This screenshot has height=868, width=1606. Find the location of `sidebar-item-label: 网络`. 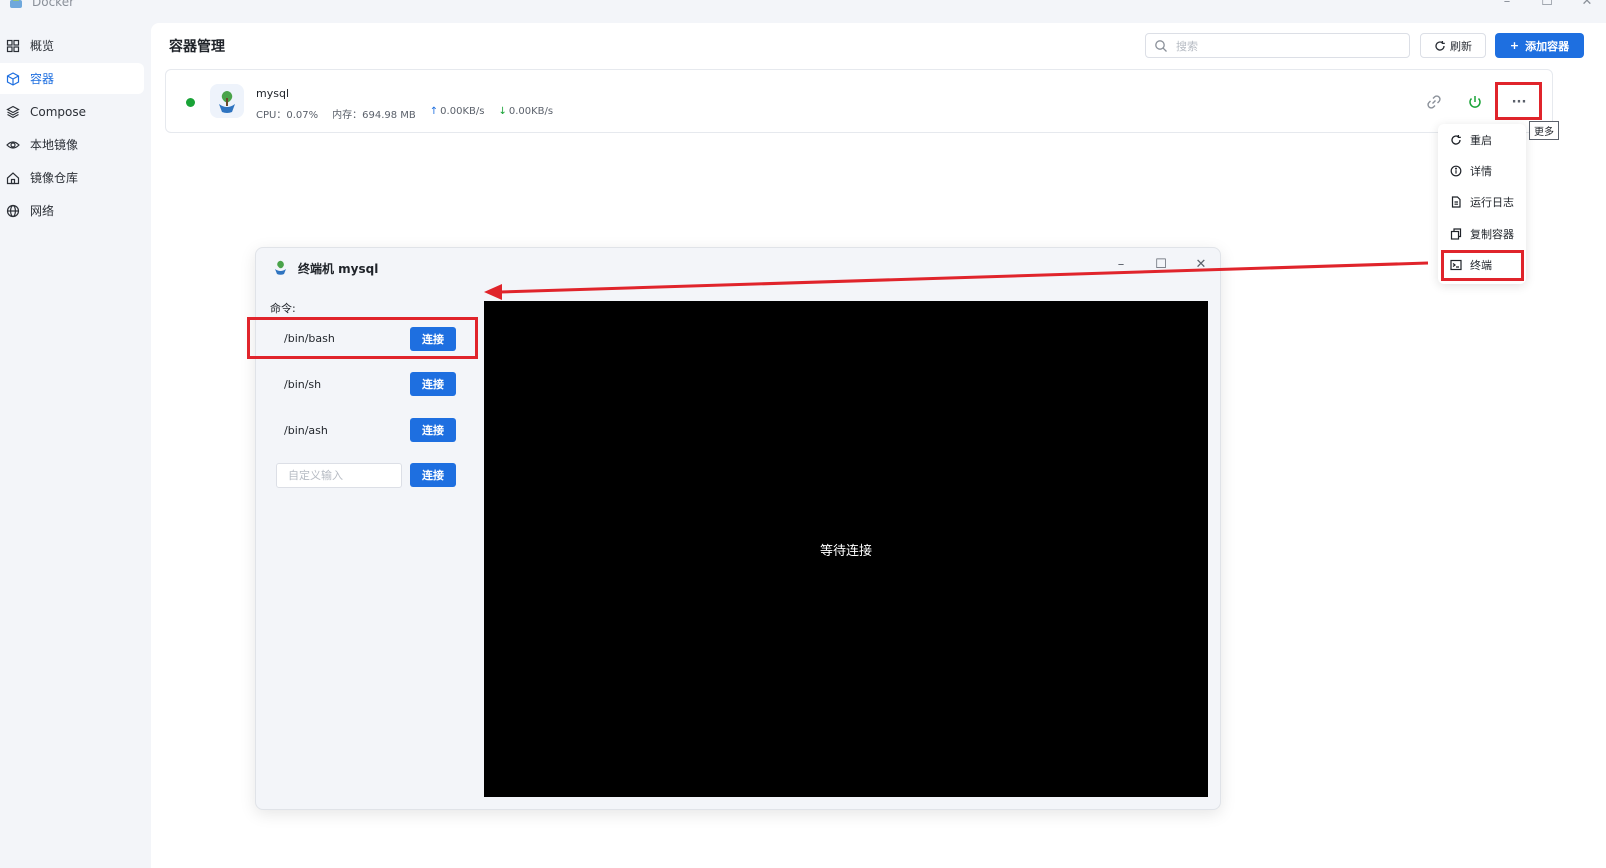

sidebar-item-label: 网络 is located at coordinates (42, 211).